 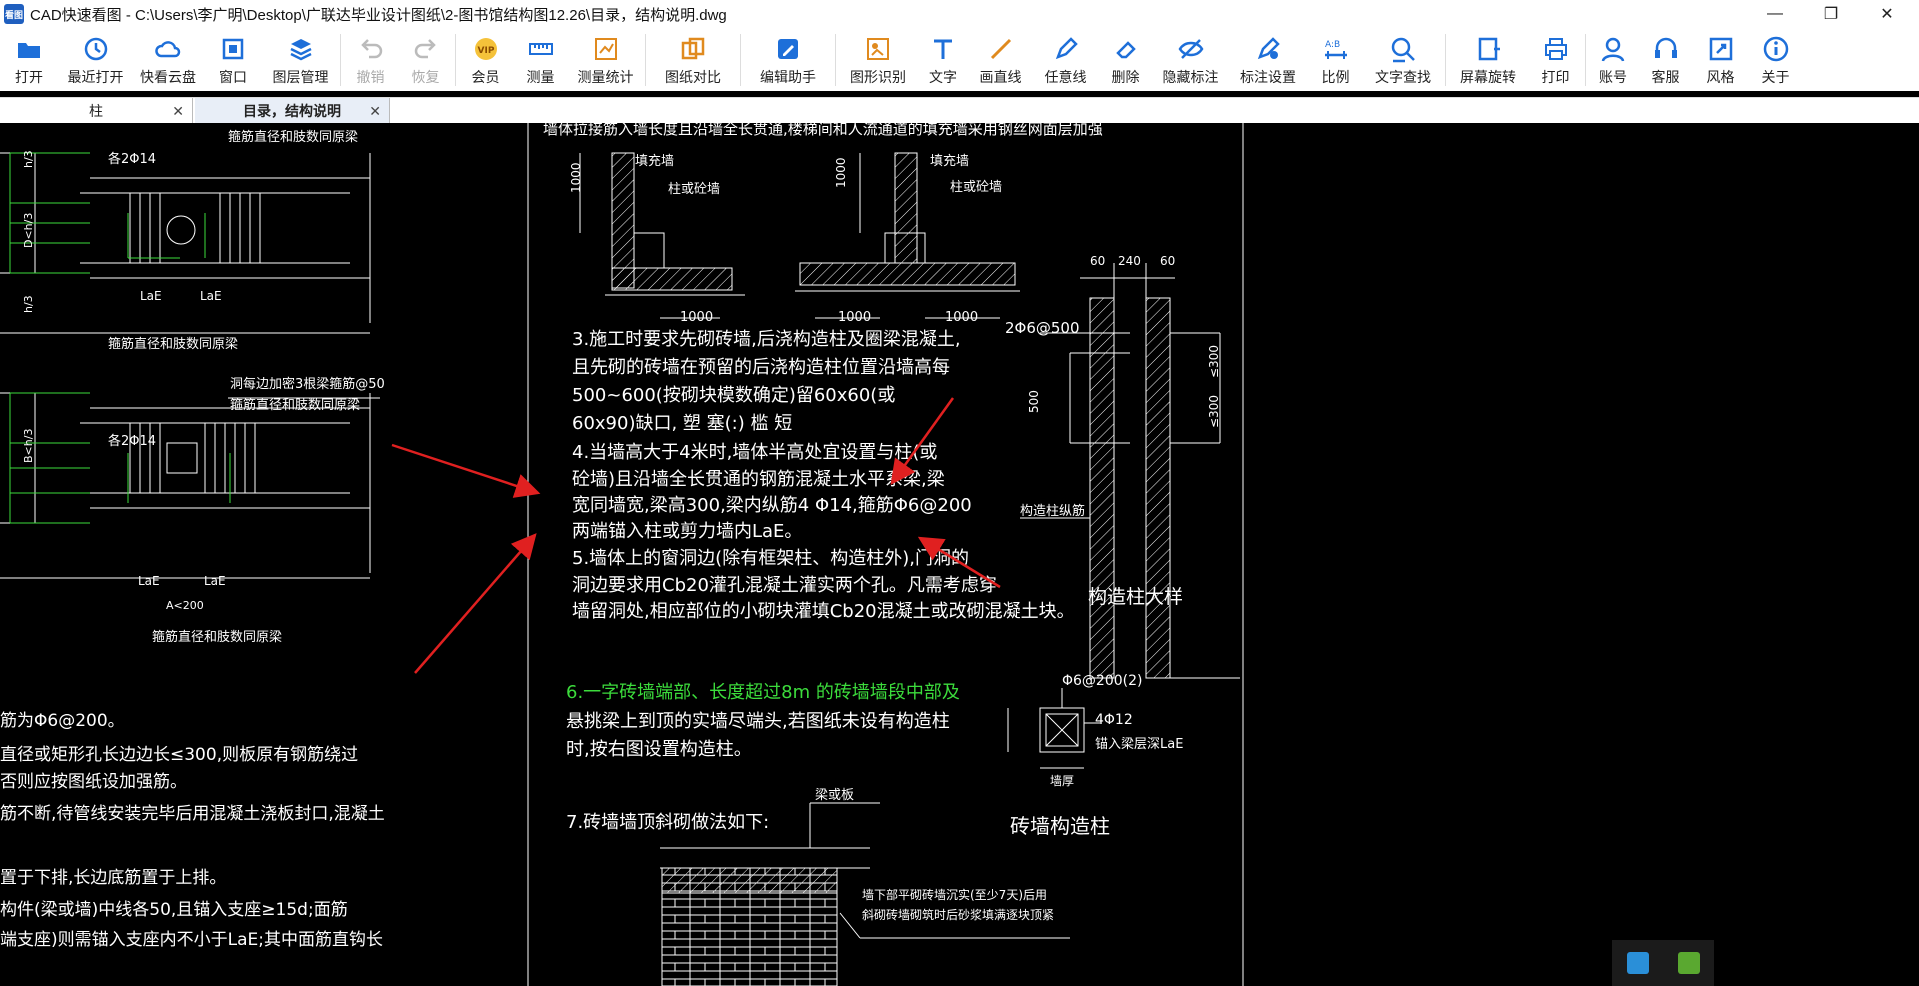 I want to click on toolbar-button-history: 最近打开, so click(x=95, y=59).